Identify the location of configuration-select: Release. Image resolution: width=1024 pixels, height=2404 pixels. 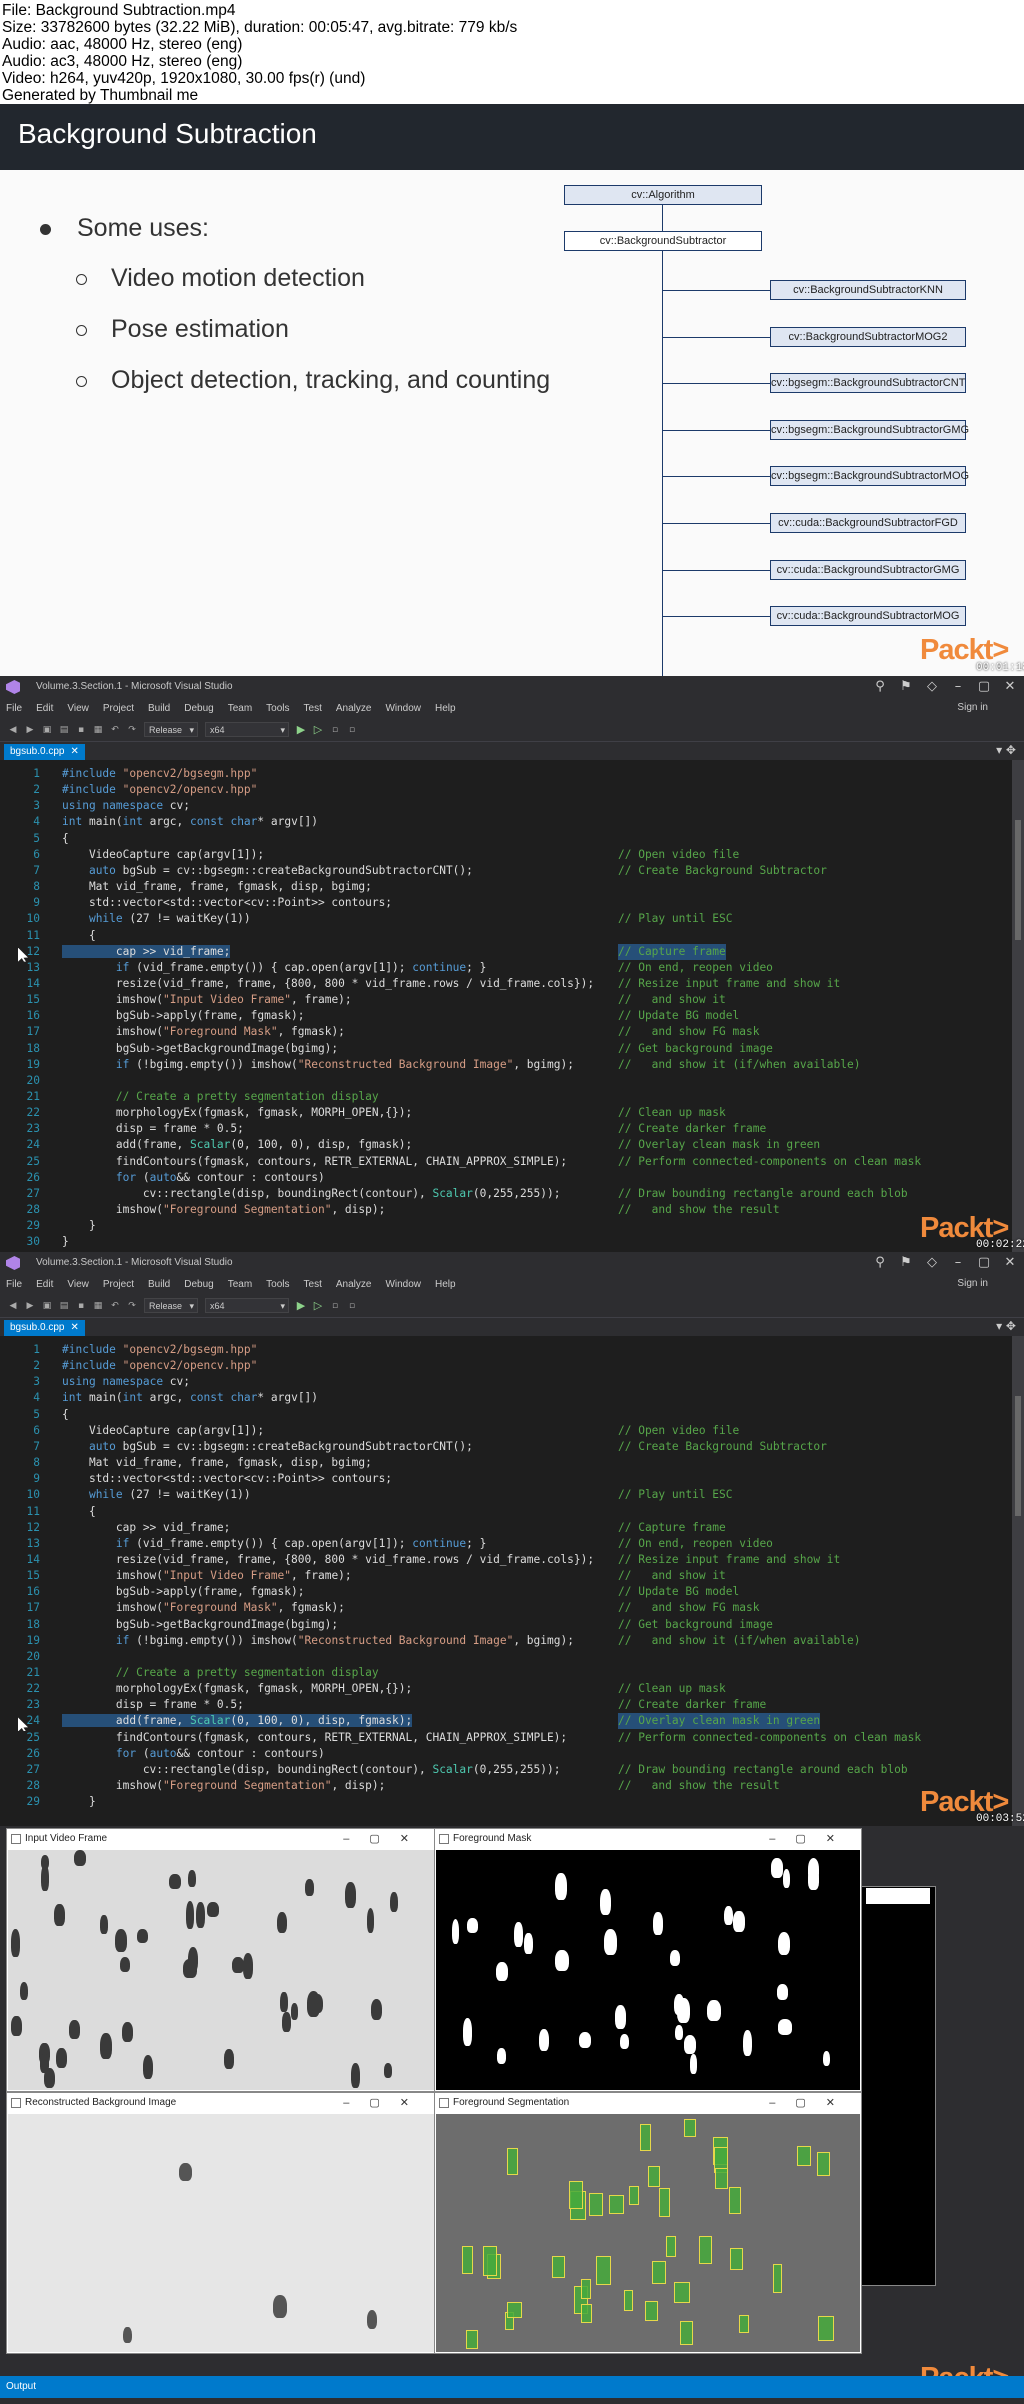
(171, 729).